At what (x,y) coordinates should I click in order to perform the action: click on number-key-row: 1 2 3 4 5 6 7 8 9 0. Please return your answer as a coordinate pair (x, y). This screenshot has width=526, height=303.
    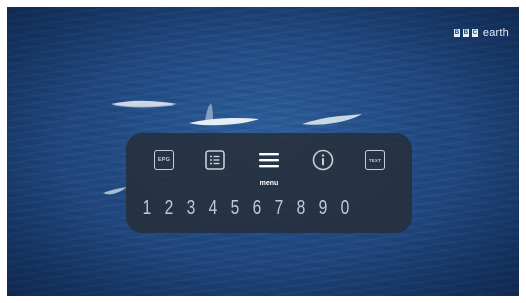
    Looking at the image, I should click on (269, 208).